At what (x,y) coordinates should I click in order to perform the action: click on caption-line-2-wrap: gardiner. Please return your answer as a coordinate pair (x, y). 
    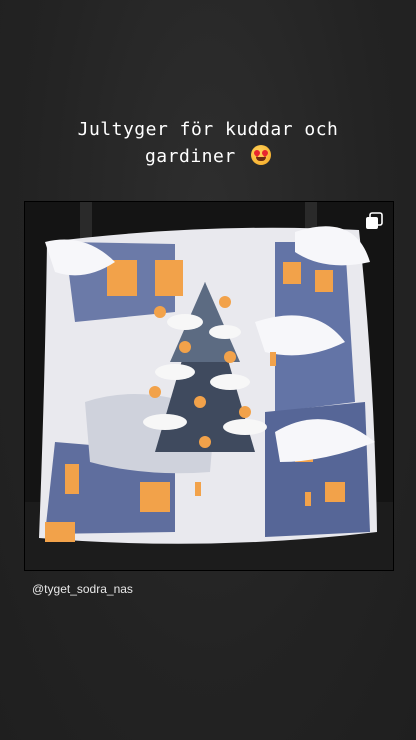
    Looking at the image, I should click on (208, 156).